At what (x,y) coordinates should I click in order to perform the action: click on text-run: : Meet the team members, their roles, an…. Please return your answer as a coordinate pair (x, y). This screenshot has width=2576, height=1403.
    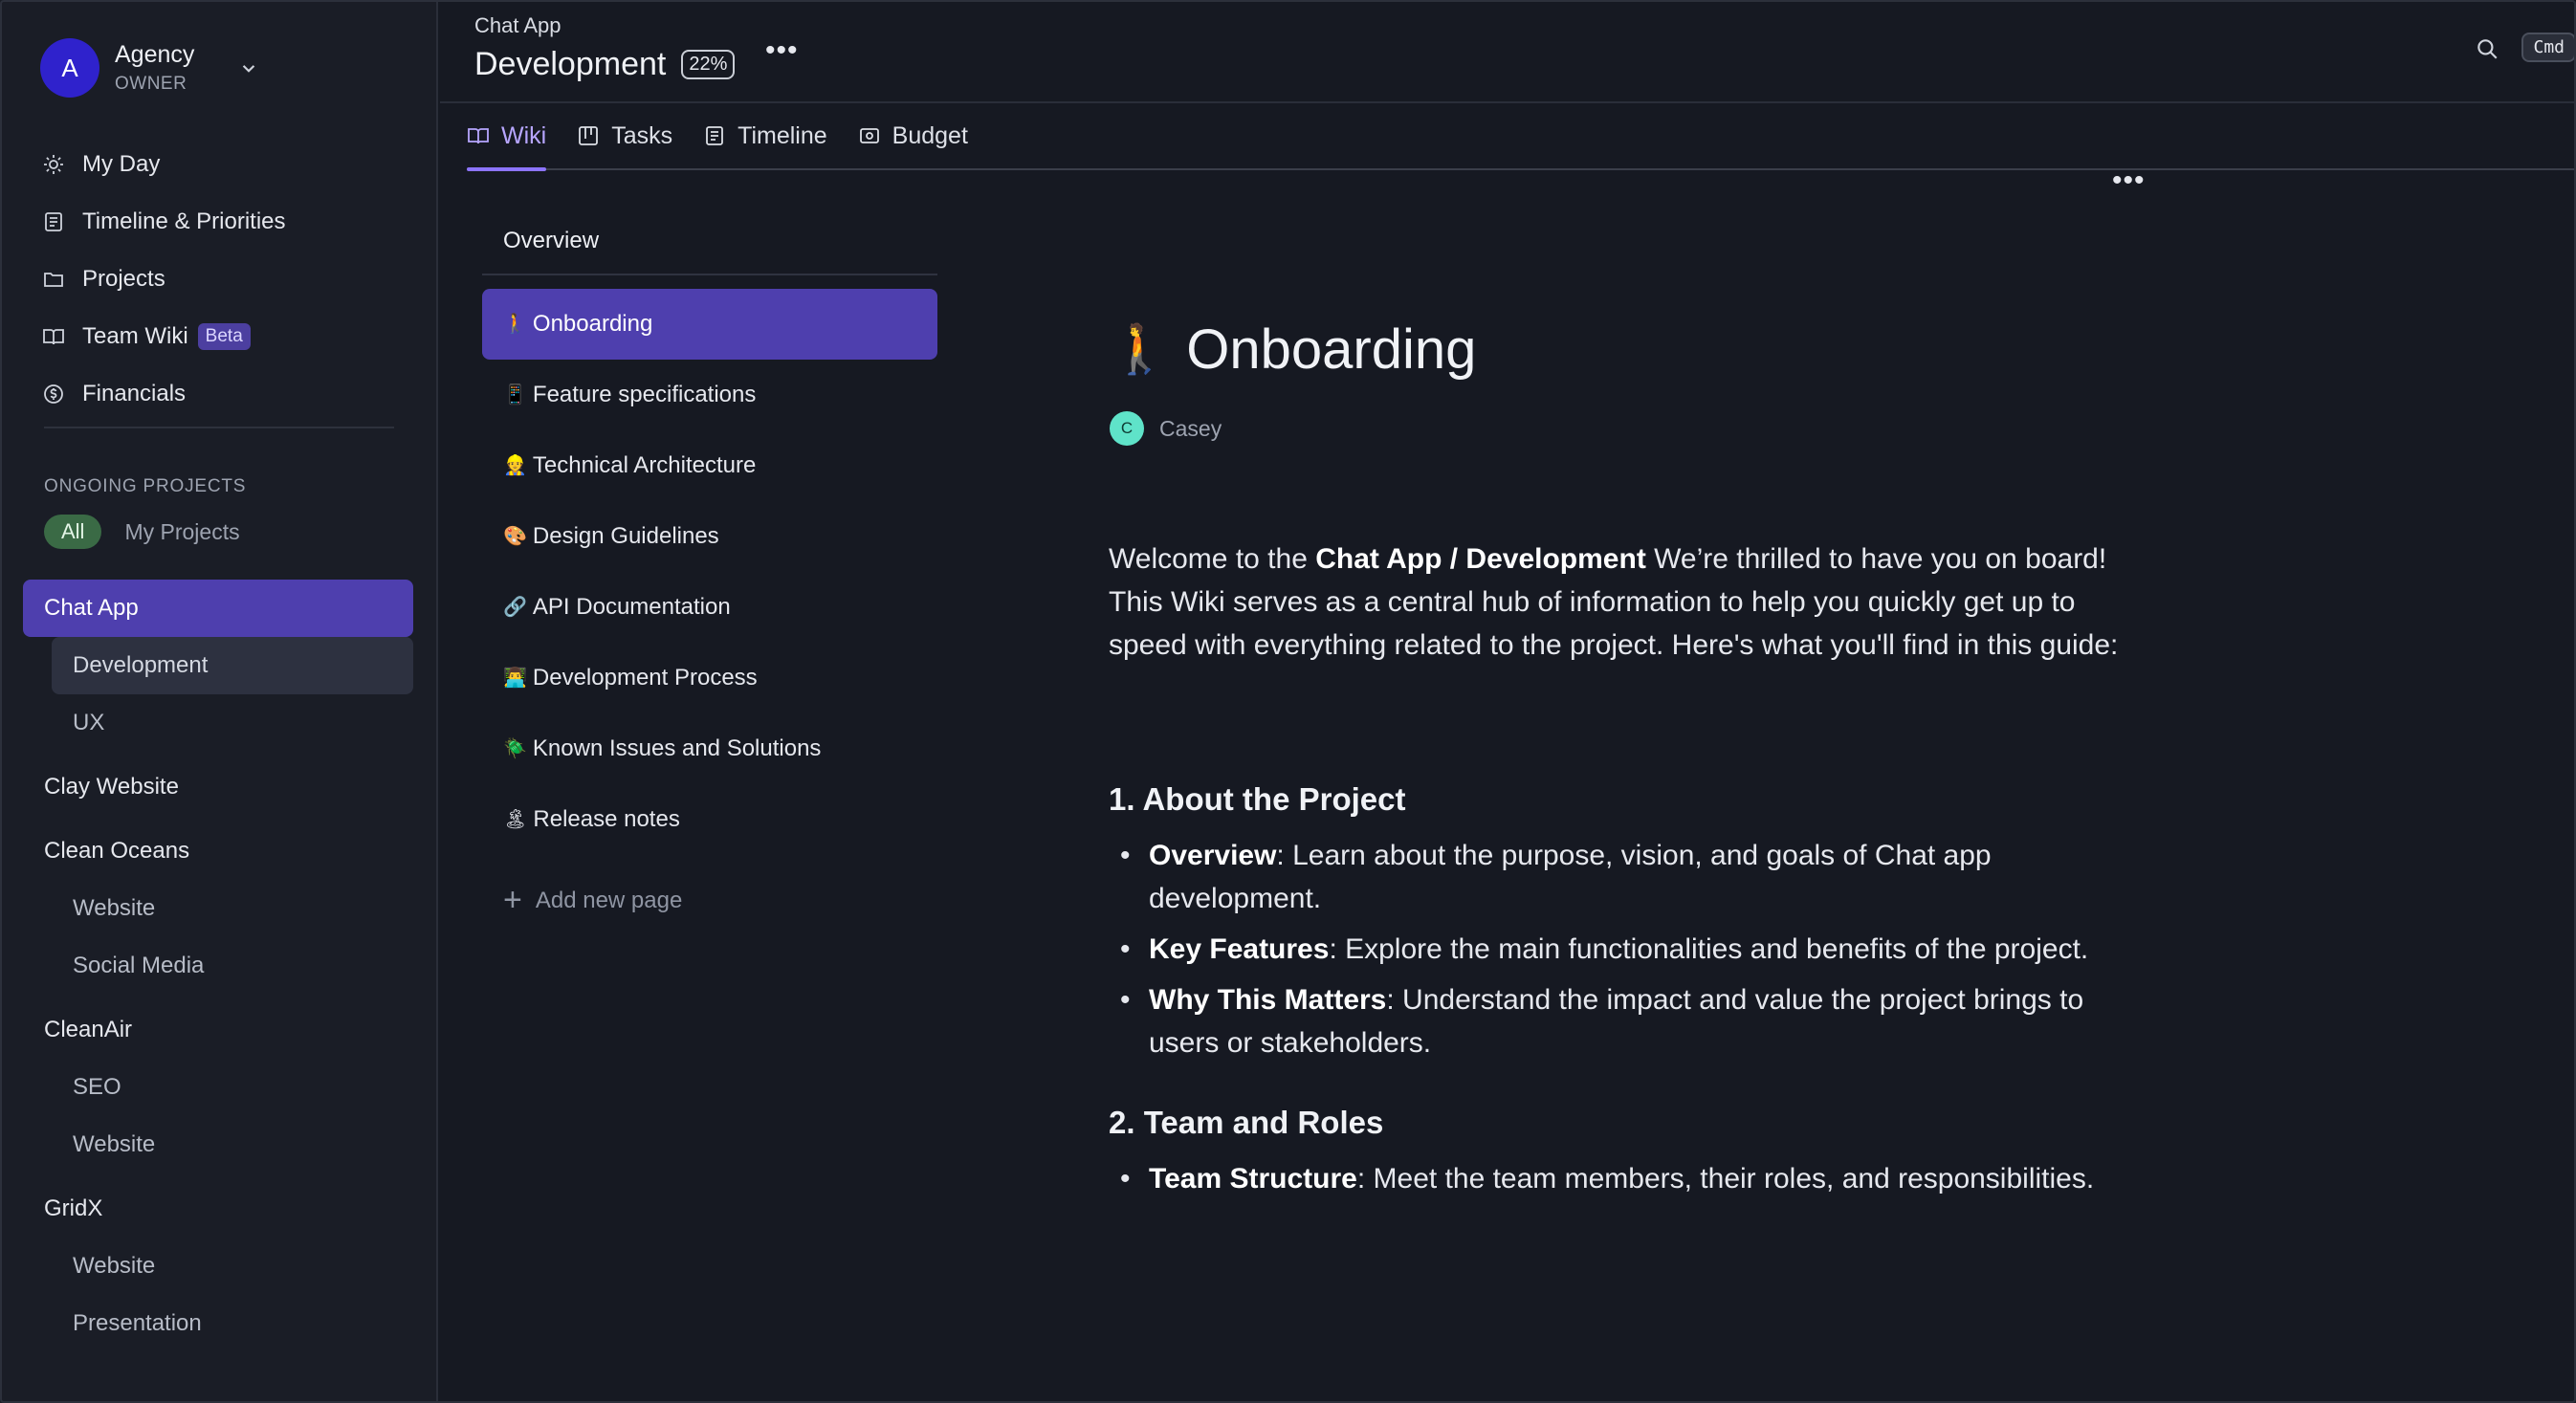
    Looking at the image, I should click on (1725, 1179).